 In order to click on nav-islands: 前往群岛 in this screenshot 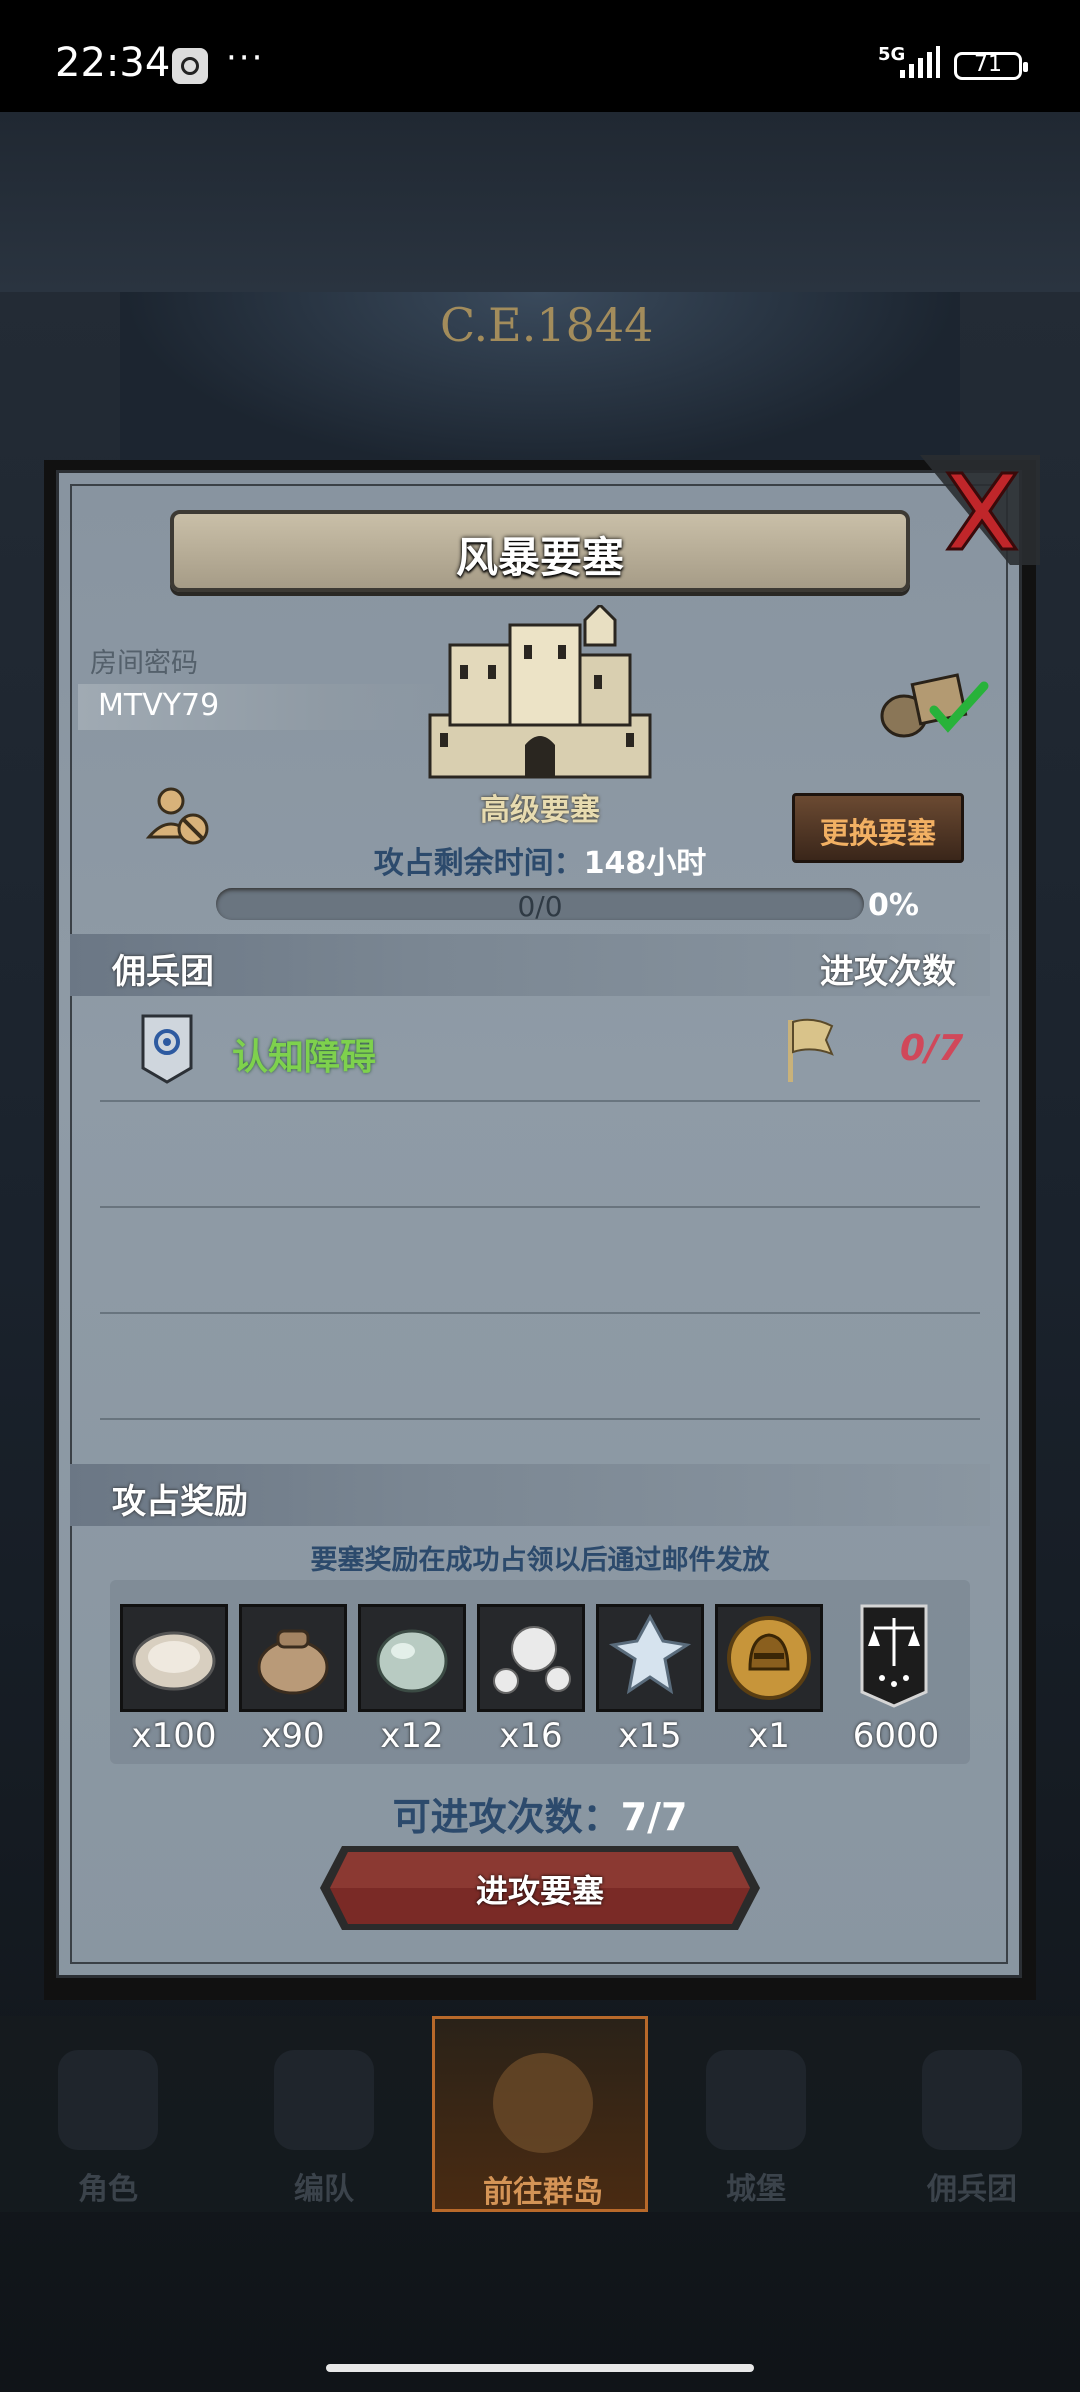, I will do `click(540, 2114)`.